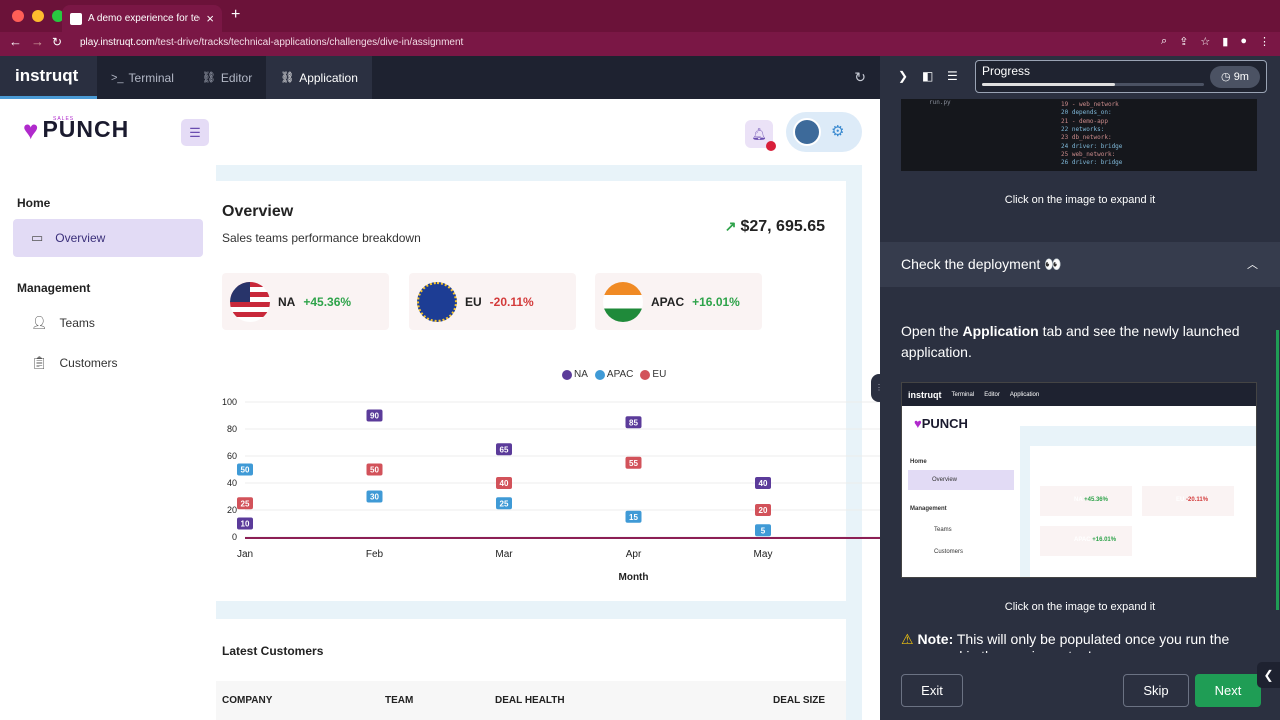 The height and width of the screenshot is (720, 1280). Describe the element at coordinates (208, 78) in the screenshot. I see `editor-icon: ⛓` at that location.